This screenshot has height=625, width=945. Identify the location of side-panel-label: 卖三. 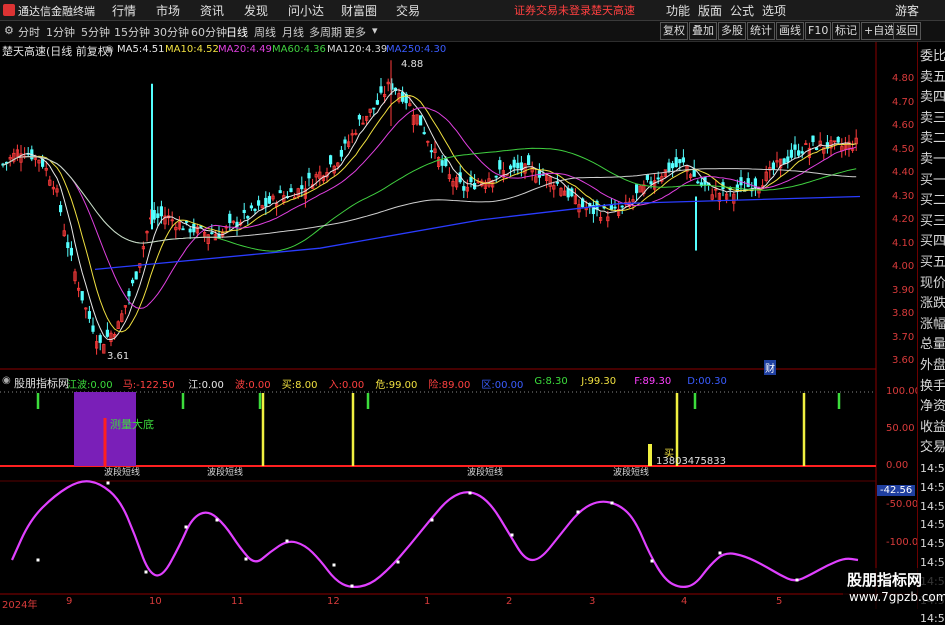
(932, 116).